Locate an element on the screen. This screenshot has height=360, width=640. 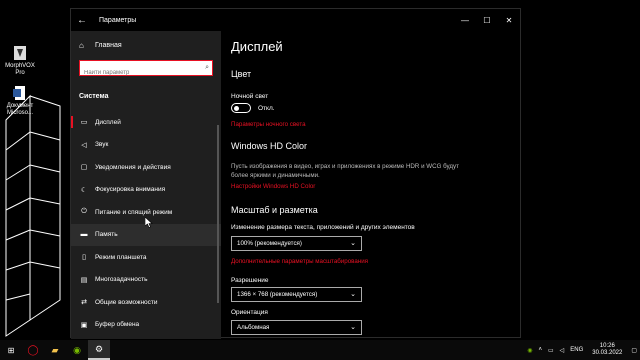
sidebar-scrollbar is located at coordinates (218, 214).